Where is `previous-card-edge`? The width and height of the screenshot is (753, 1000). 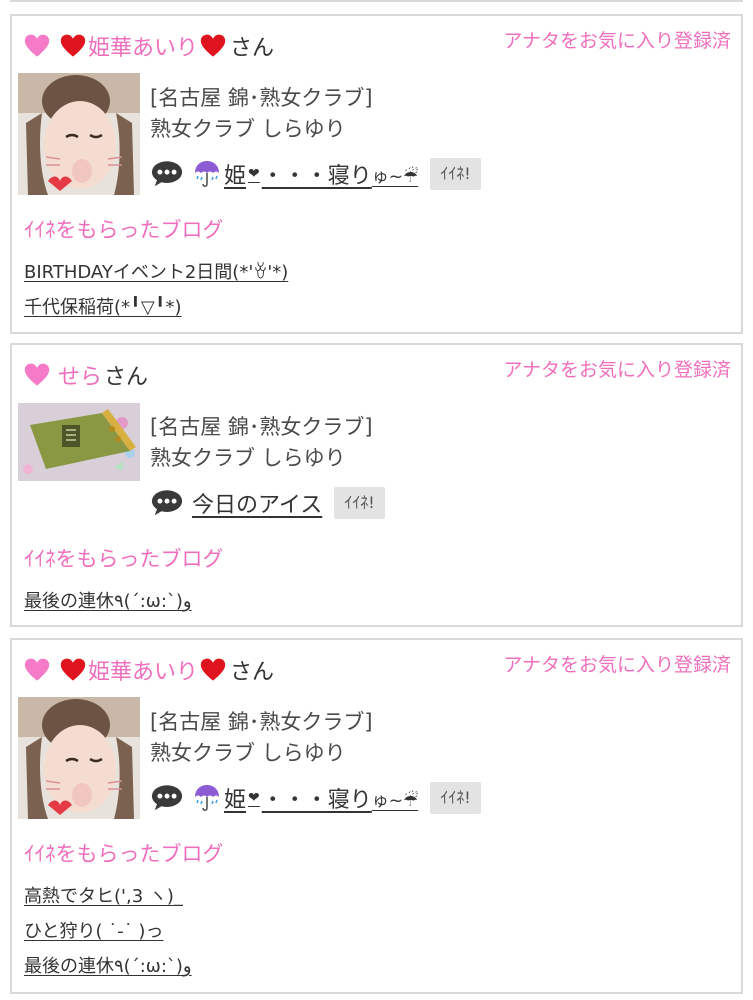 previous-card-edge is located at coordinates (376, 1).